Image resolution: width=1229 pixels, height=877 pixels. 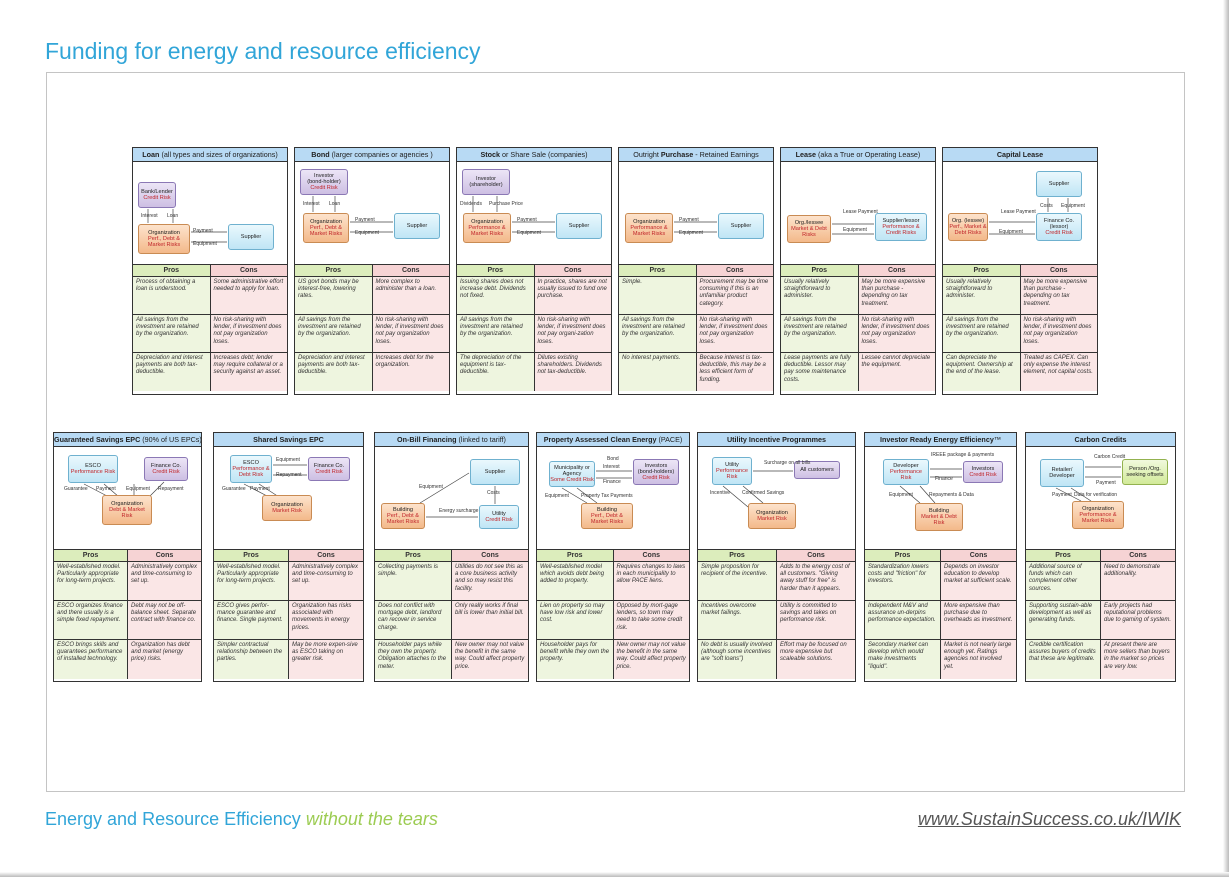 I want to click on panel-title-prefix: Outright, so click(x=647, y=154).